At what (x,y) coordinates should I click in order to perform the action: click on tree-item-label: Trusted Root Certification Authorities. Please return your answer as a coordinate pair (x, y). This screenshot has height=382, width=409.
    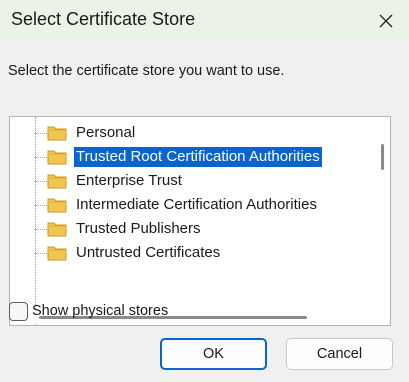
    Looking at the image, I should click on (198, 157).